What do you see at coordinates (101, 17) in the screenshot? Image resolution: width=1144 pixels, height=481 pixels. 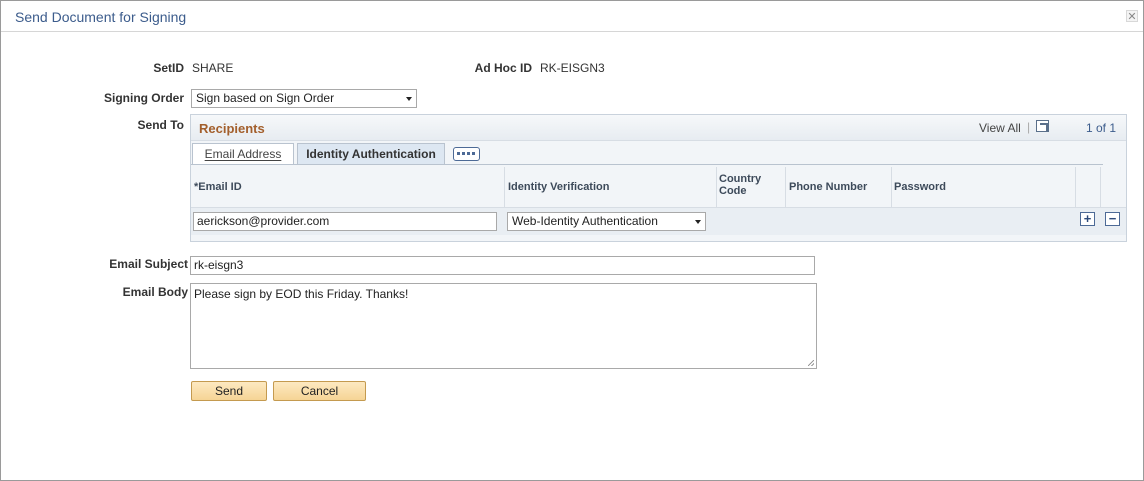 I see `dialog-title: Send Document for Signing` at bounding box center [101, 17].